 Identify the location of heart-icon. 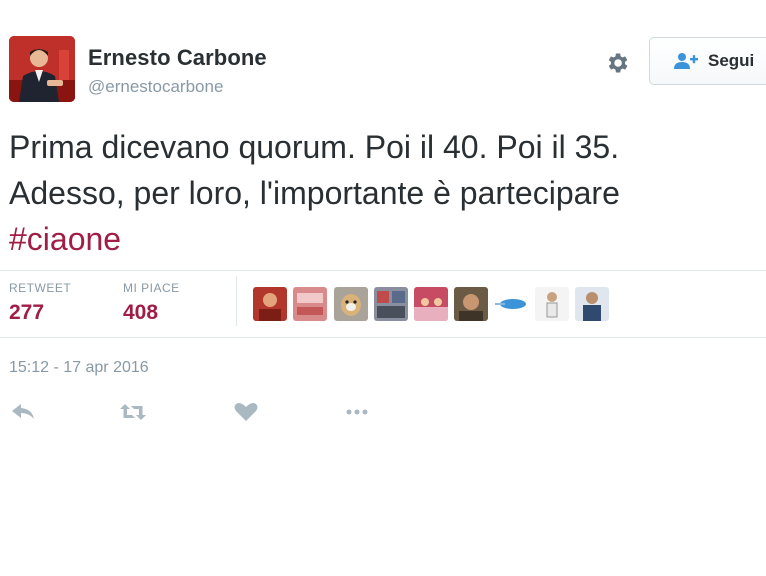
(246, 412).